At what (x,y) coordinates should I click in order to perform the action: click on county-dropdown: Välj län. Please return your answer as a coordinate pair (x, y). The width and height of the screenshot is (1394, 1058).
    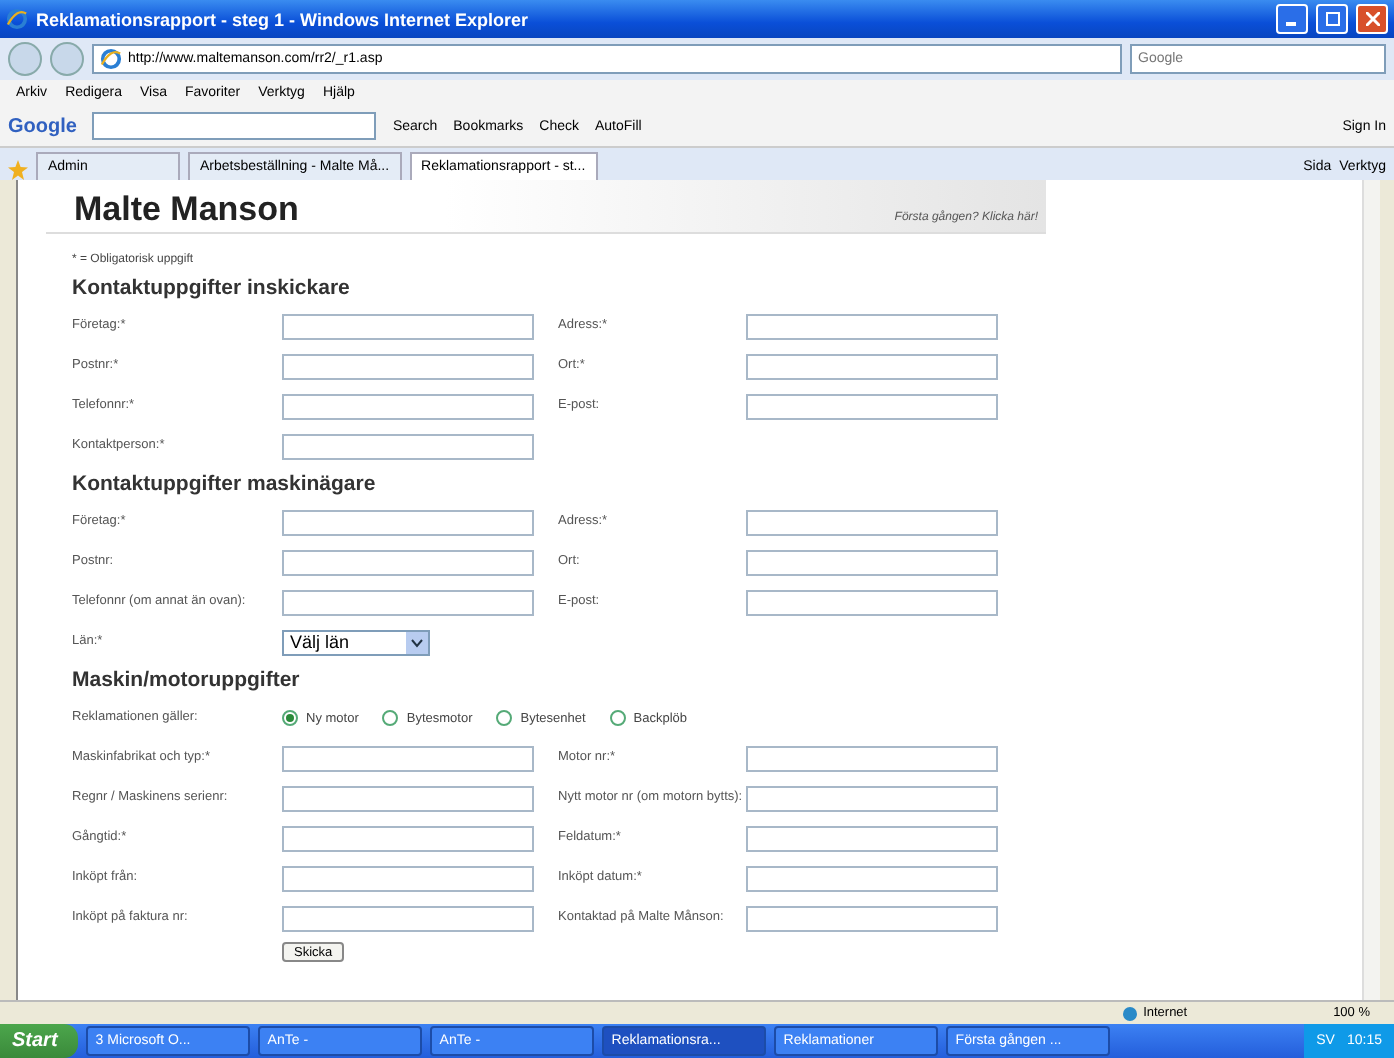
    Looking at the image, I should click on (356, 642).